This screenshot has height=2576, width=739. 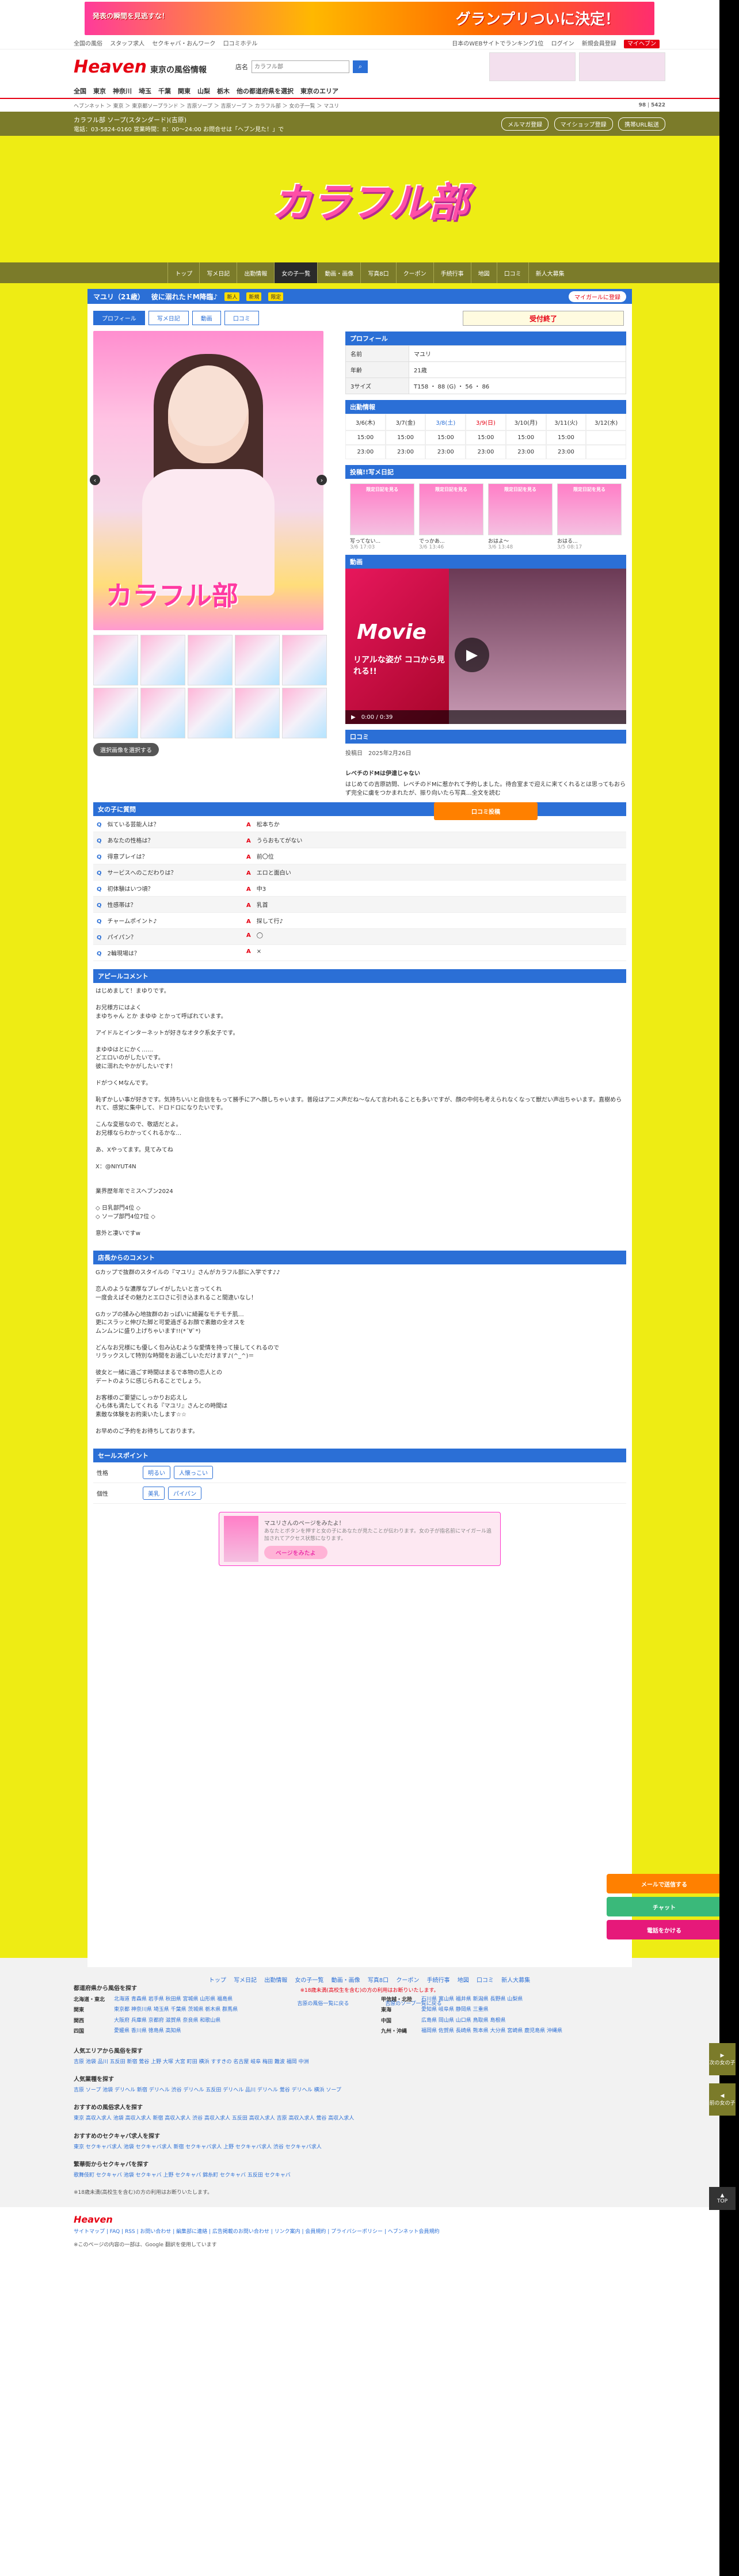 What do you see at coordinates (414, 272) in the screenshot?
I see `shop-nav-item: クーポン` at bounding box center [414, 272].